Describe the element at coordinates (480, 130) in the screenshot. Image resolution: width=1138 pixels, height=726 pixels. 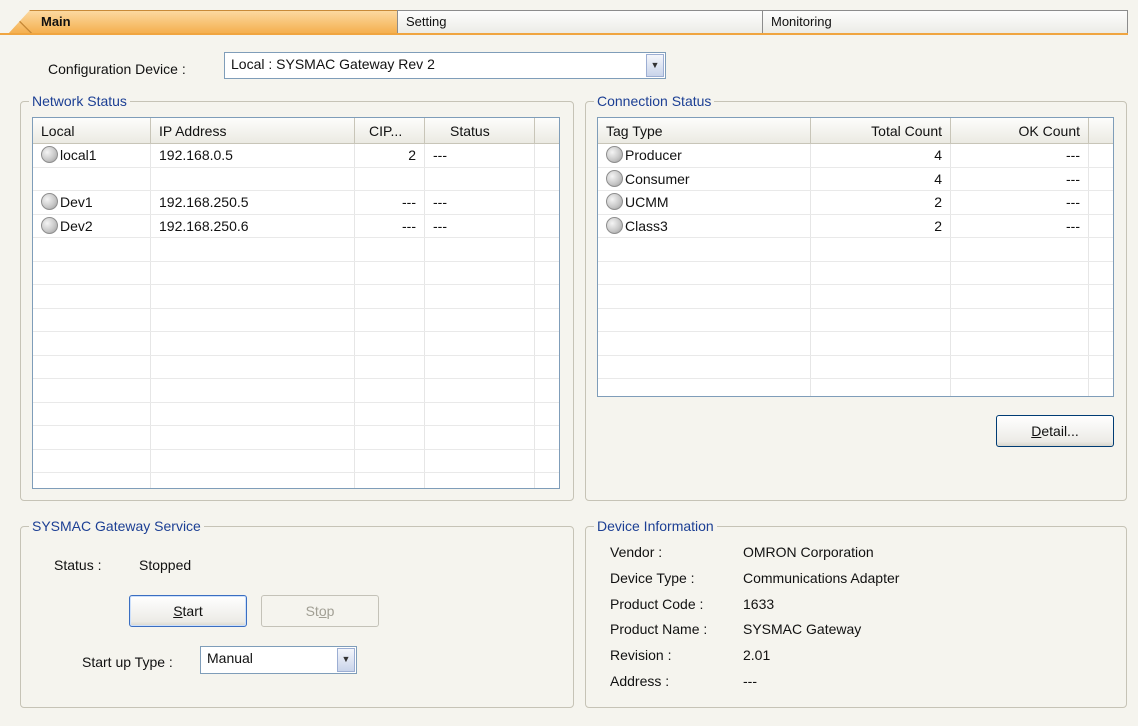
I see `col-status: Status` at that location.